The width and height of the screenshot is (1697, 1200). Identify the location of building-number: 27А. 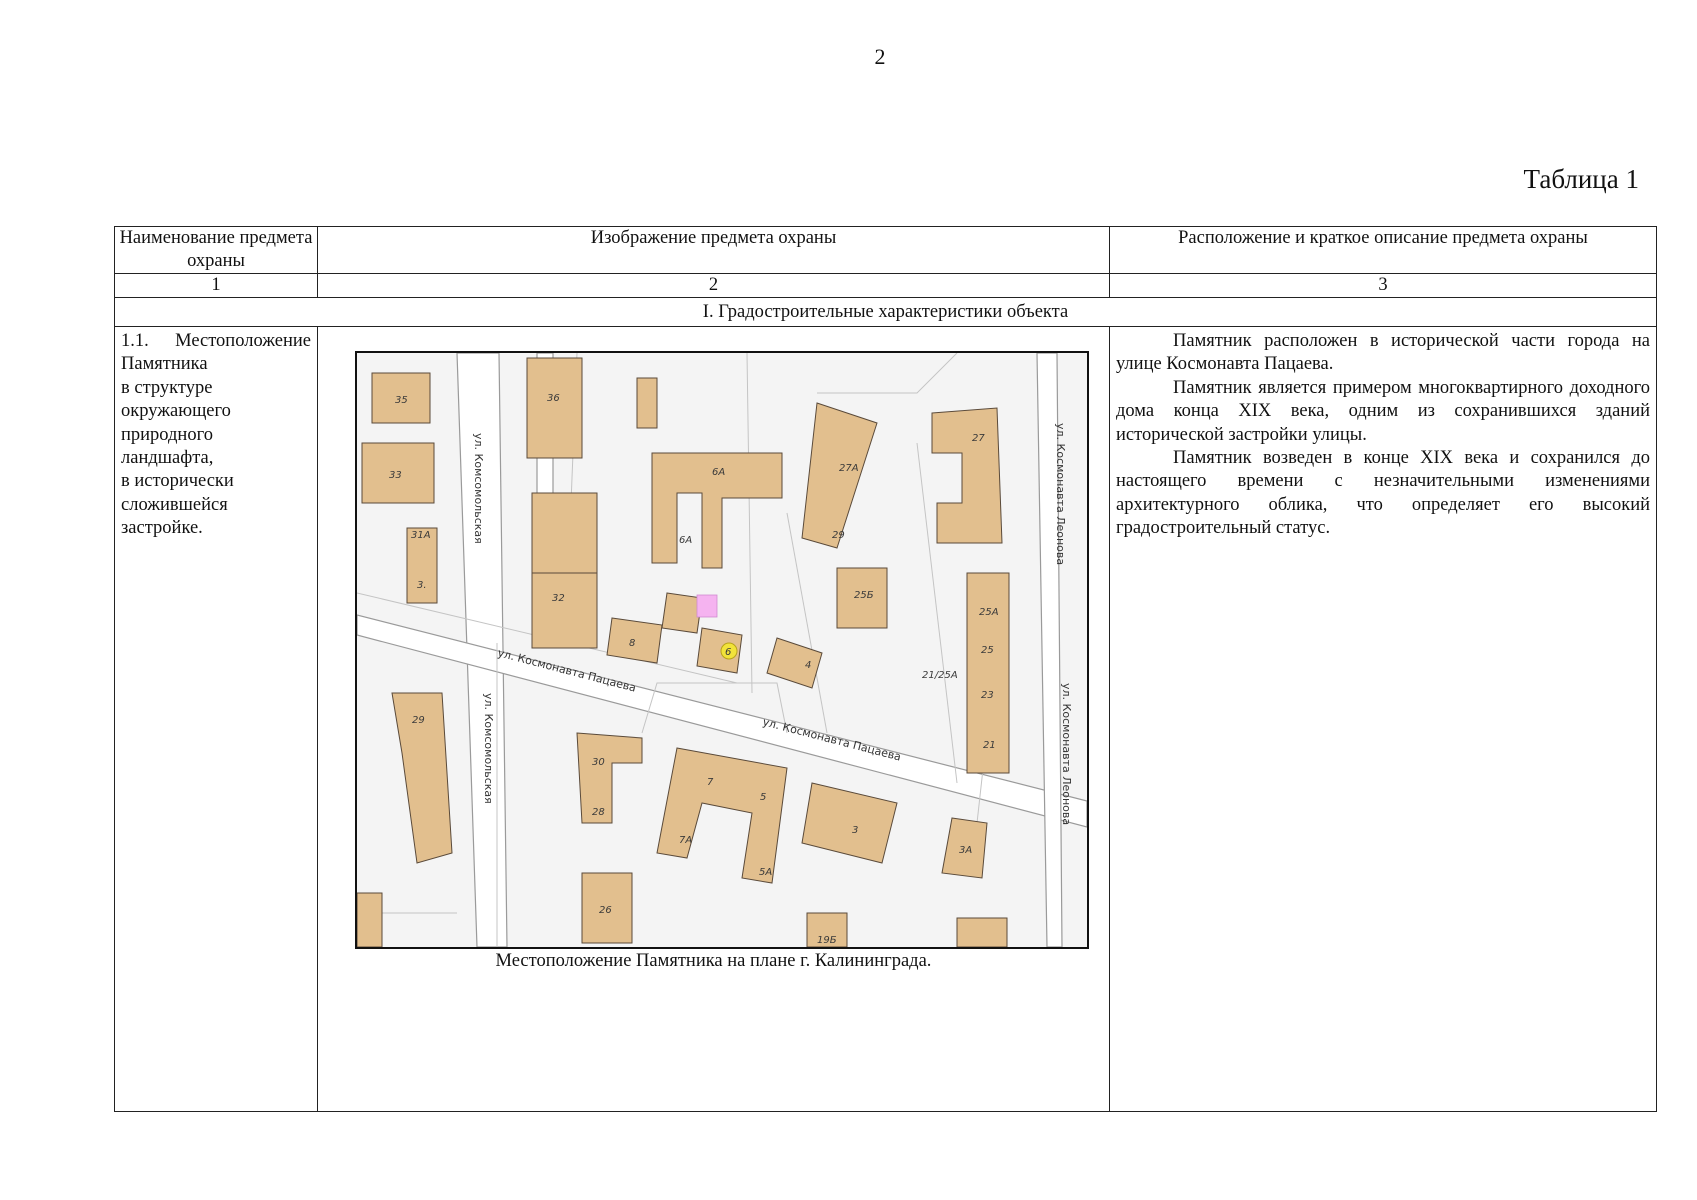
(849, 468).